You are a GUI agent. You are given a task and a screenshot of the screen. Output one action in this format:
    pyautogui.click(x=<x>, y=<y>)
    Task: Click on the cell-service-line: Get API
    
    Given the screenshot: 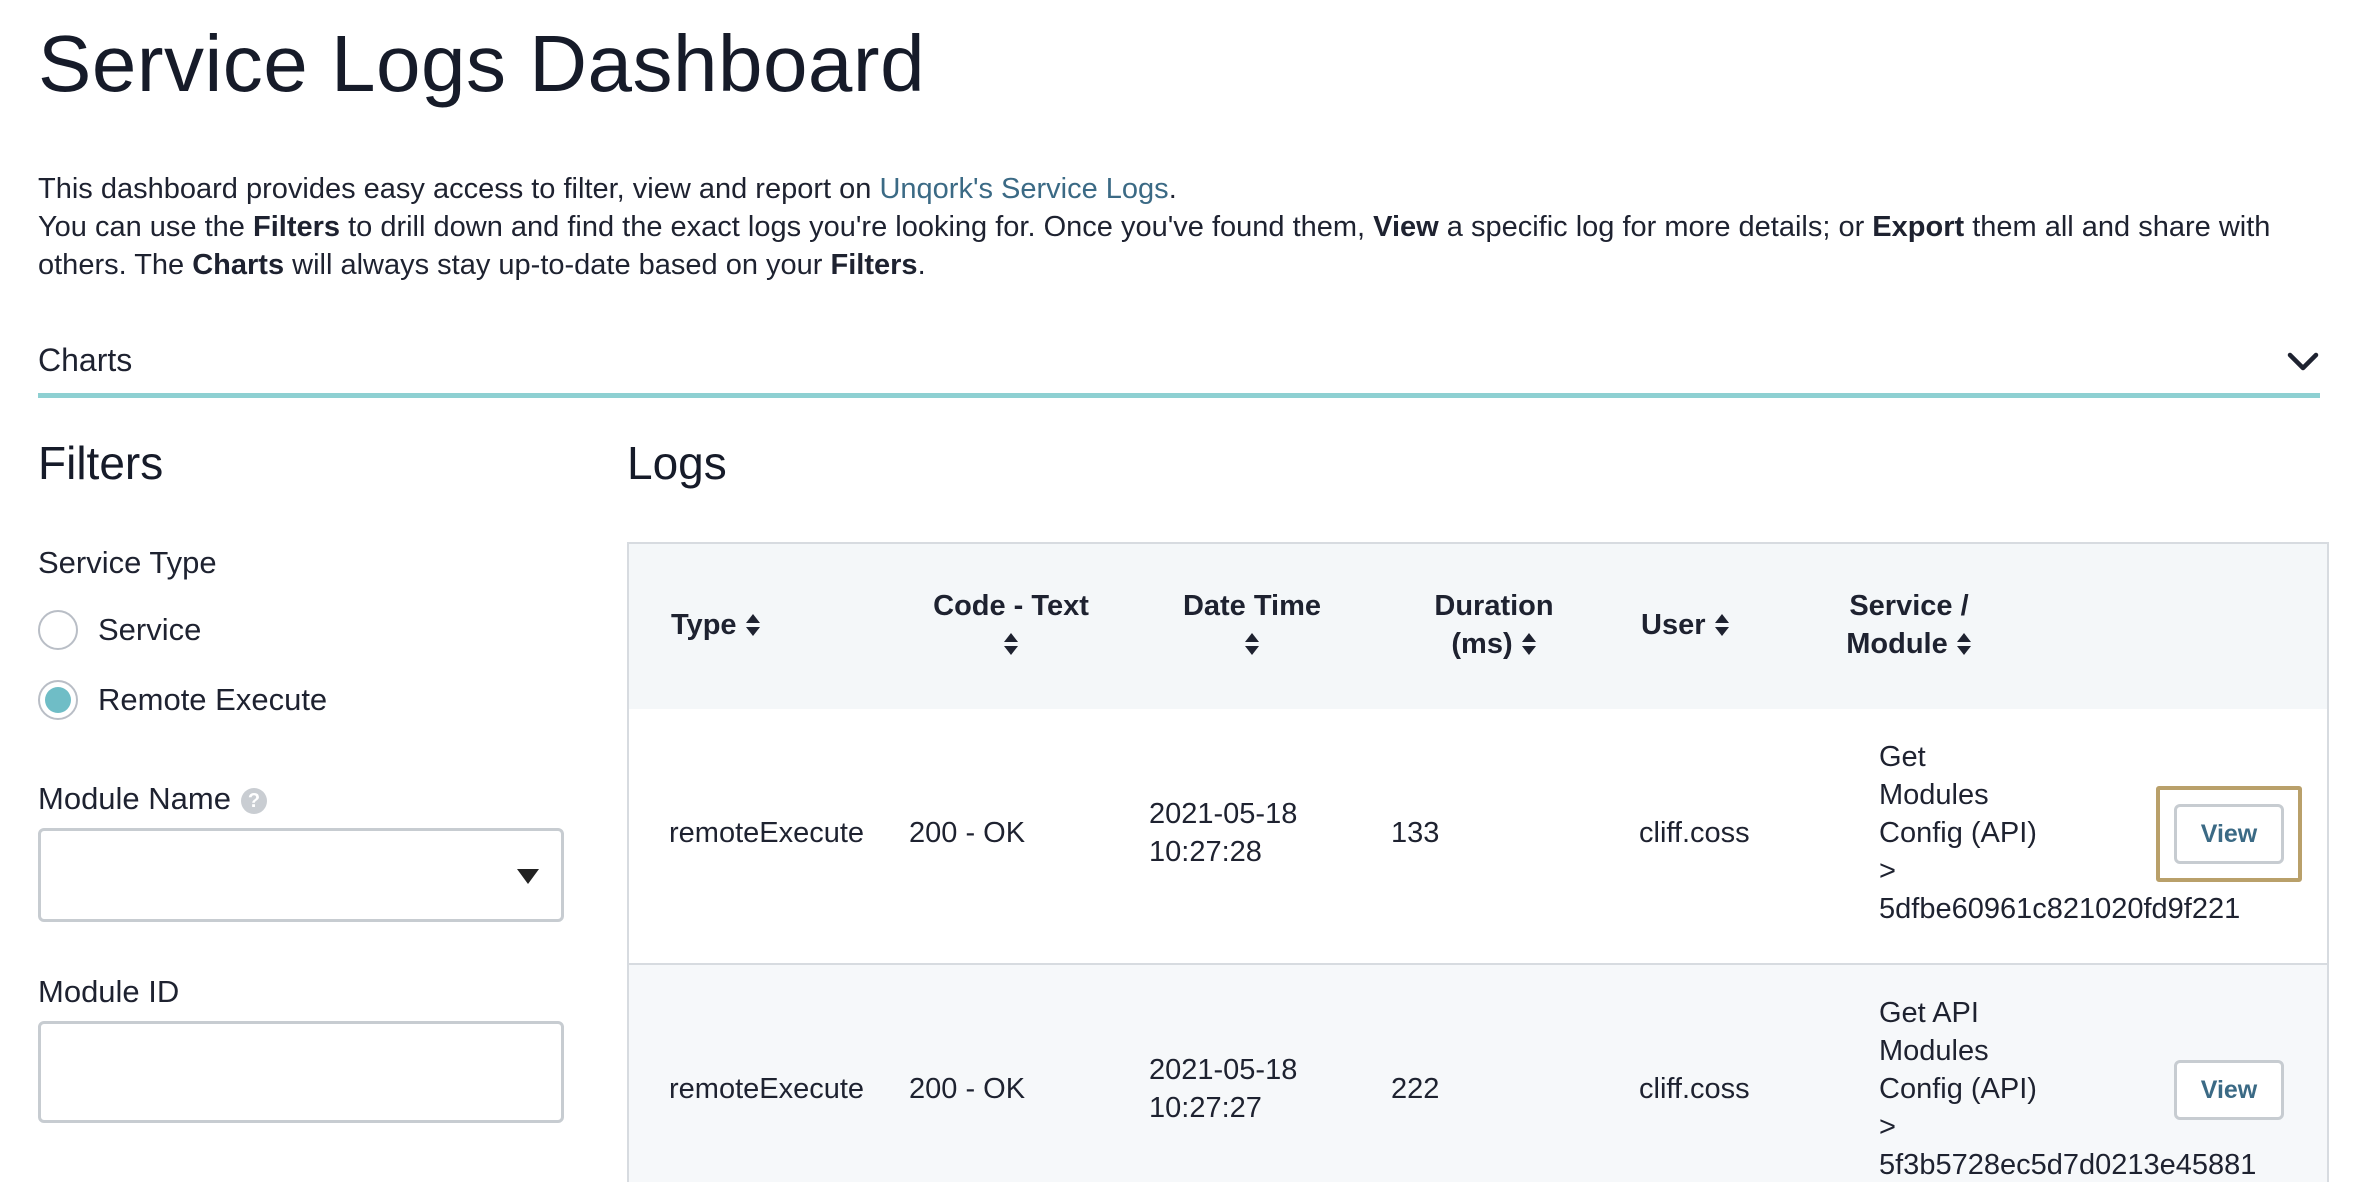 What is the action you would take?
    pyautogui.click(x=1929, y=1013)
    